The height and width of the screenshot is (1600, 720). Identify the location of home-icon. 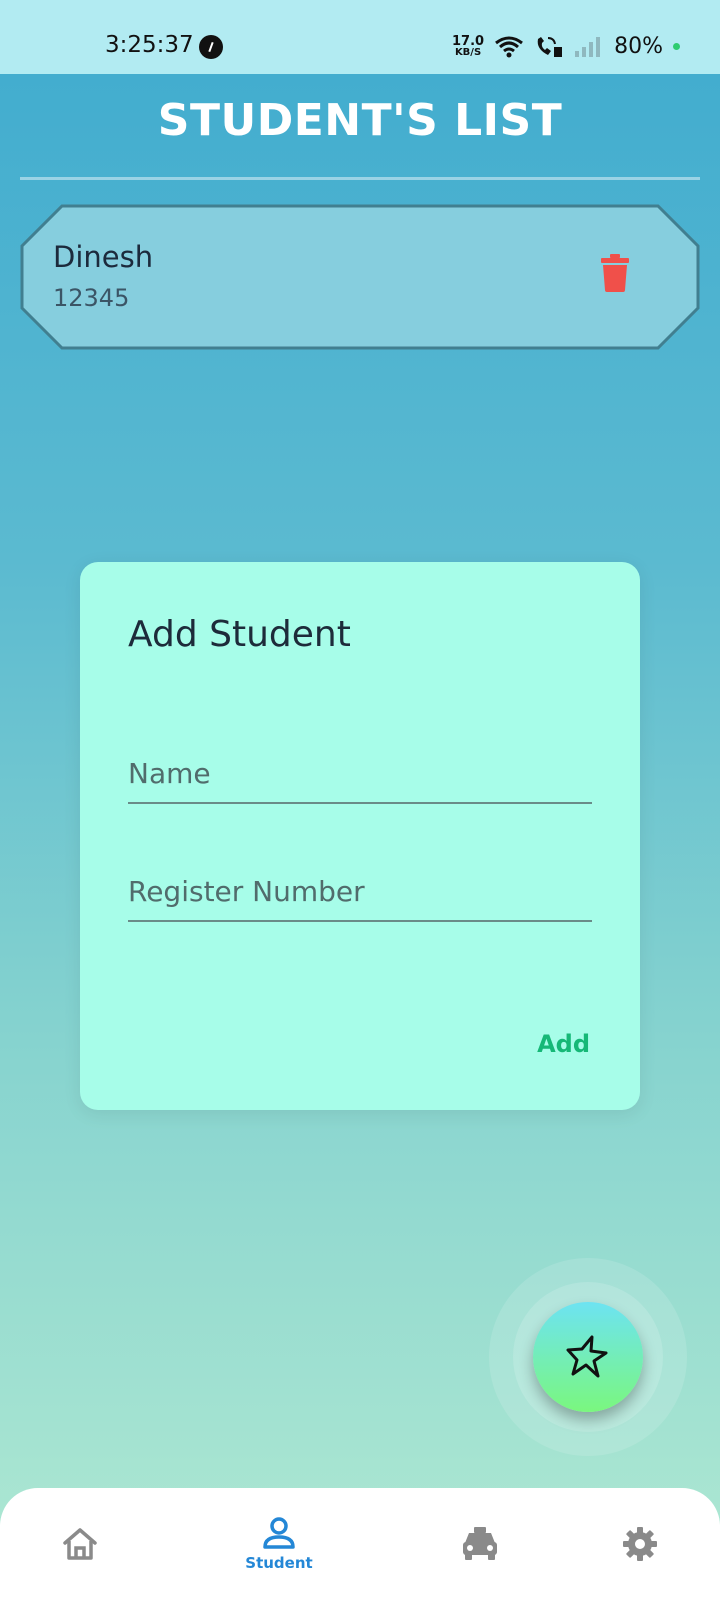
(80, 1544).